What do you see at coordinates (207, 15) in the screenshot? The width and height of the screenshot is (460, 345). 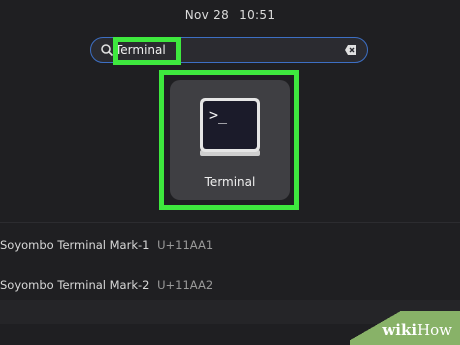 I see `date-label: Nov 28` at bounding box center [207, 15].